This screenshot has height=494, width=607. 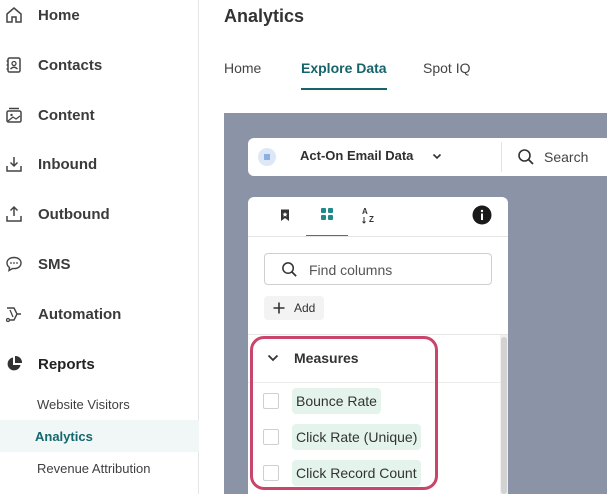 I want to click on content-icon, so click(x=14, y=115).